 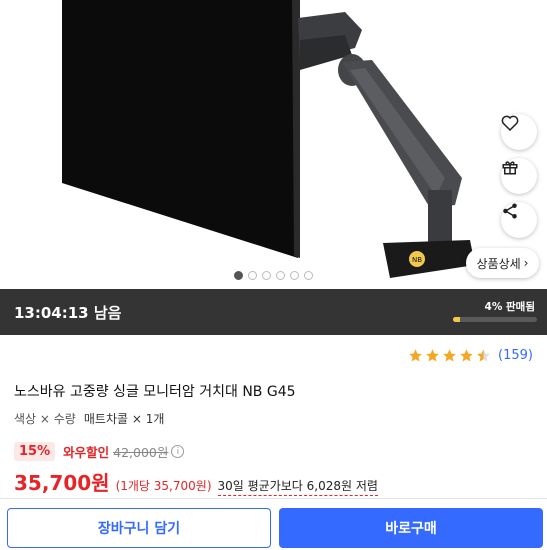 I want to click on purchase-action-bar: 장바구니 담기 바로구매, so click(x=273, y=524).